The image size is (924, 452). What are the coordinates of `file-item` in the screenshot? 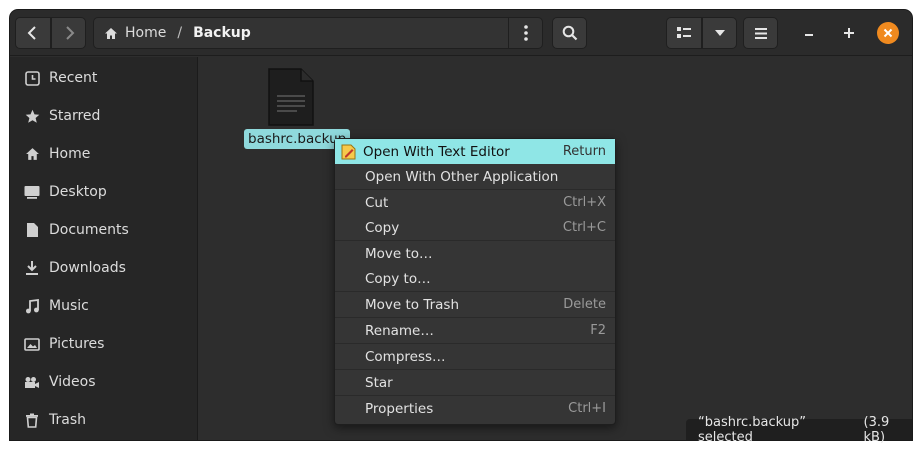 It's located at (291, 97).